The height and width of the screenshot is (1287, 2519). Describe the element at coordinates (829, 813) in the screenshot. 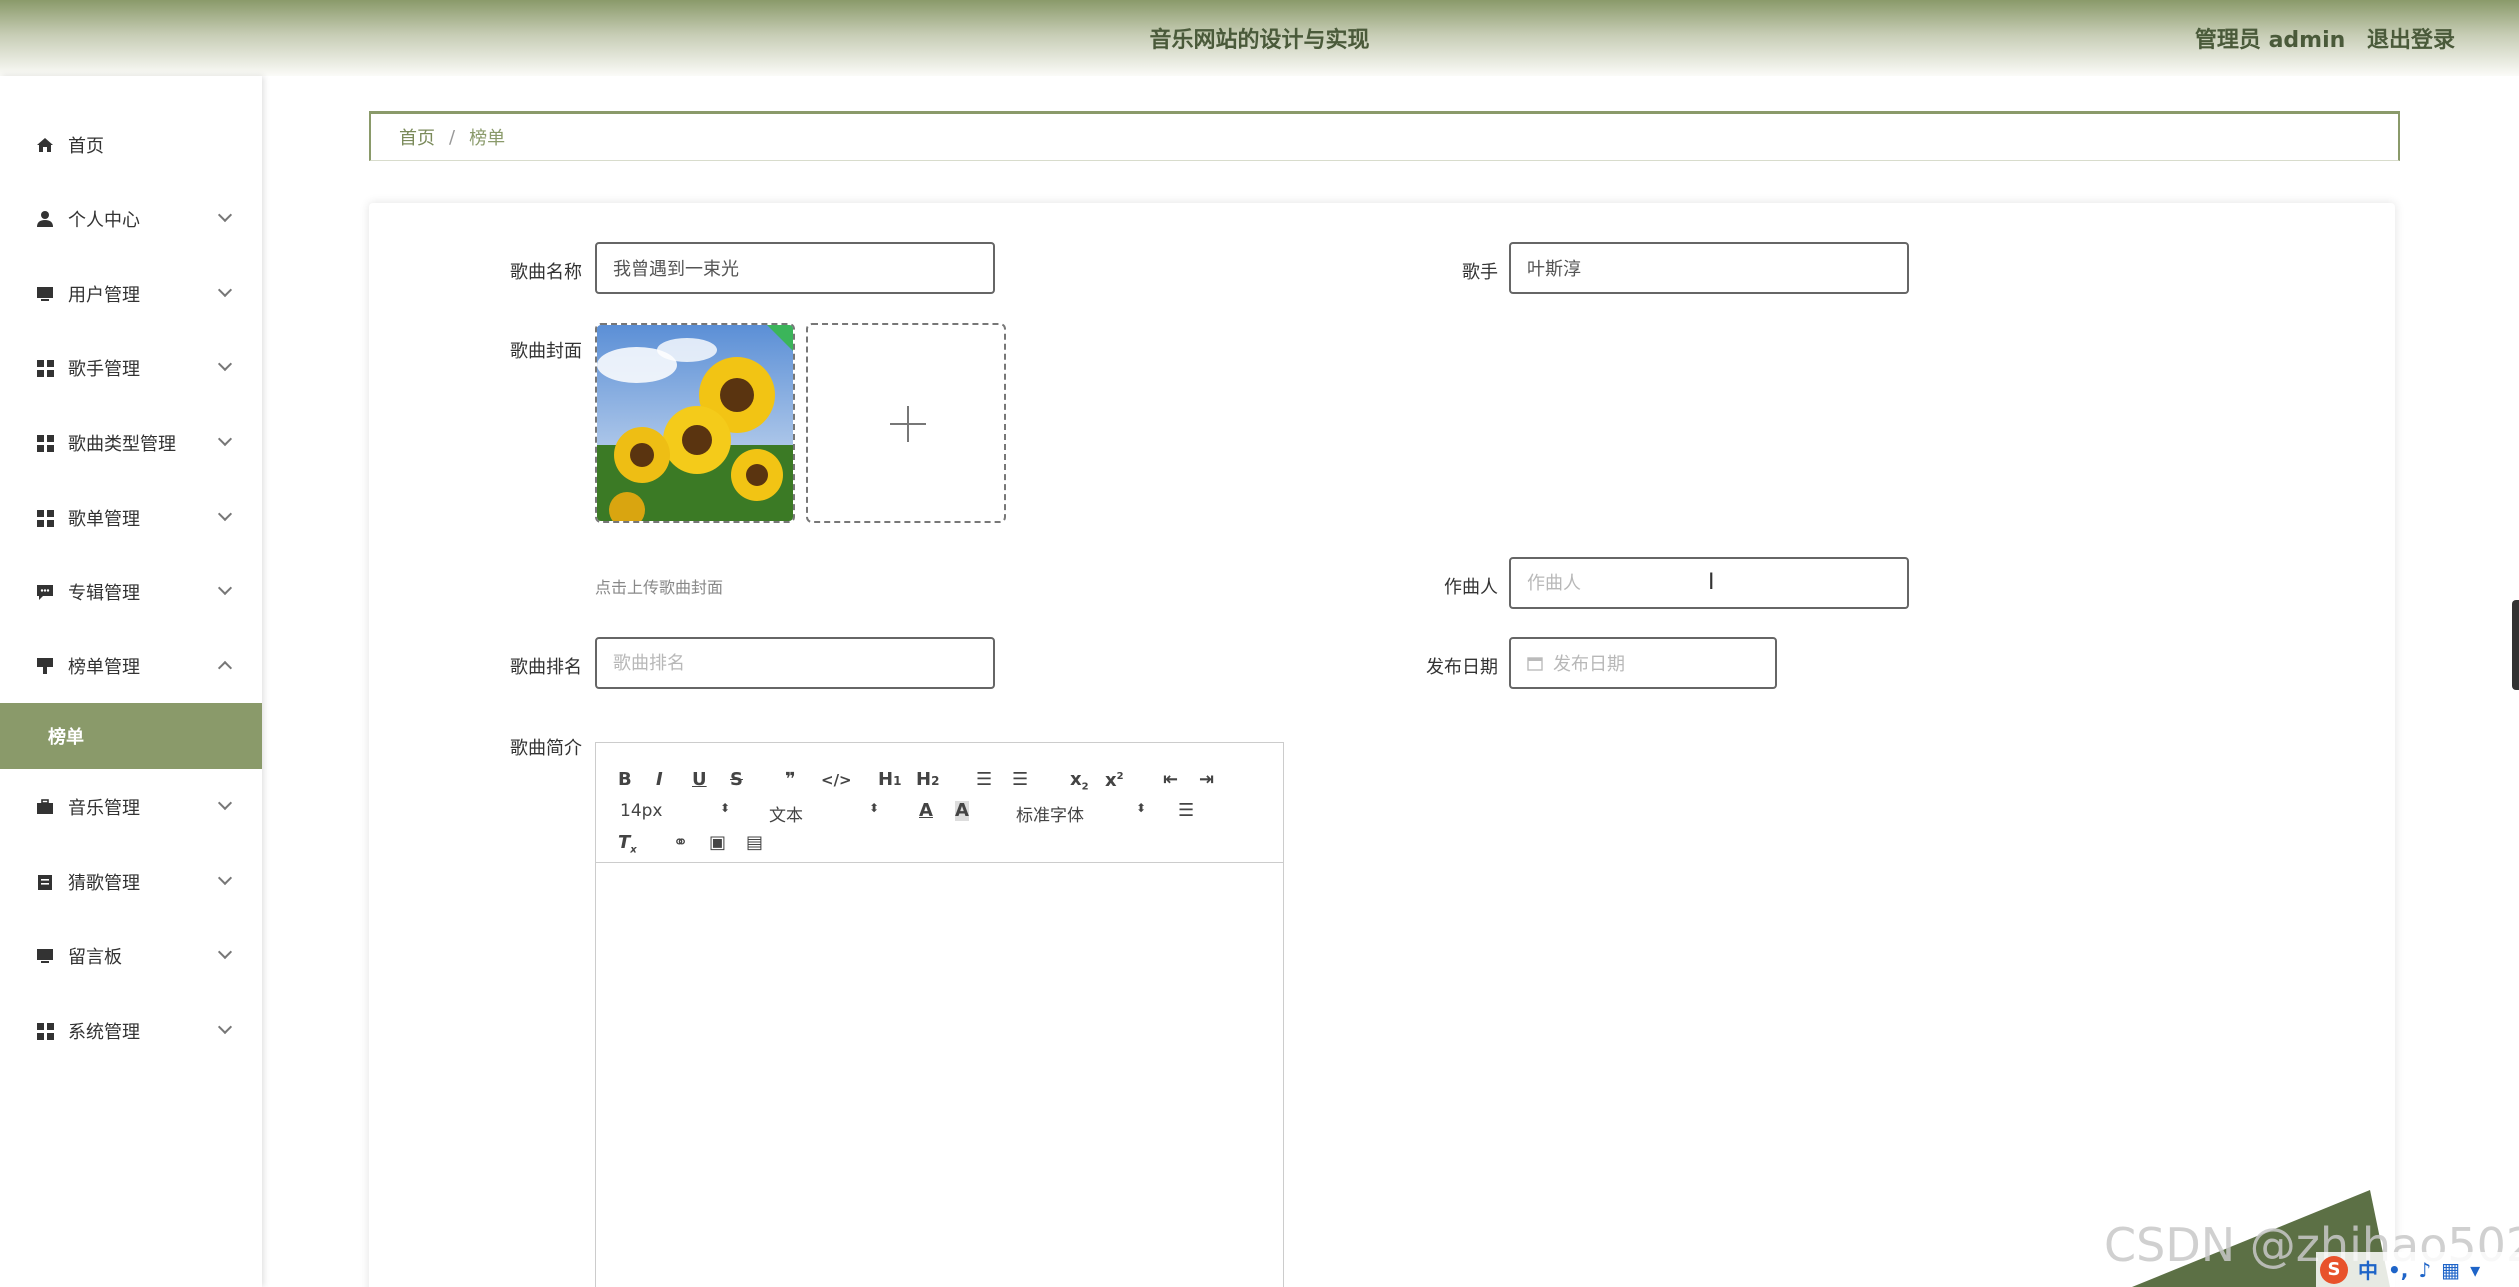

I see `text-type-select: 文本 ⬍` at that location.